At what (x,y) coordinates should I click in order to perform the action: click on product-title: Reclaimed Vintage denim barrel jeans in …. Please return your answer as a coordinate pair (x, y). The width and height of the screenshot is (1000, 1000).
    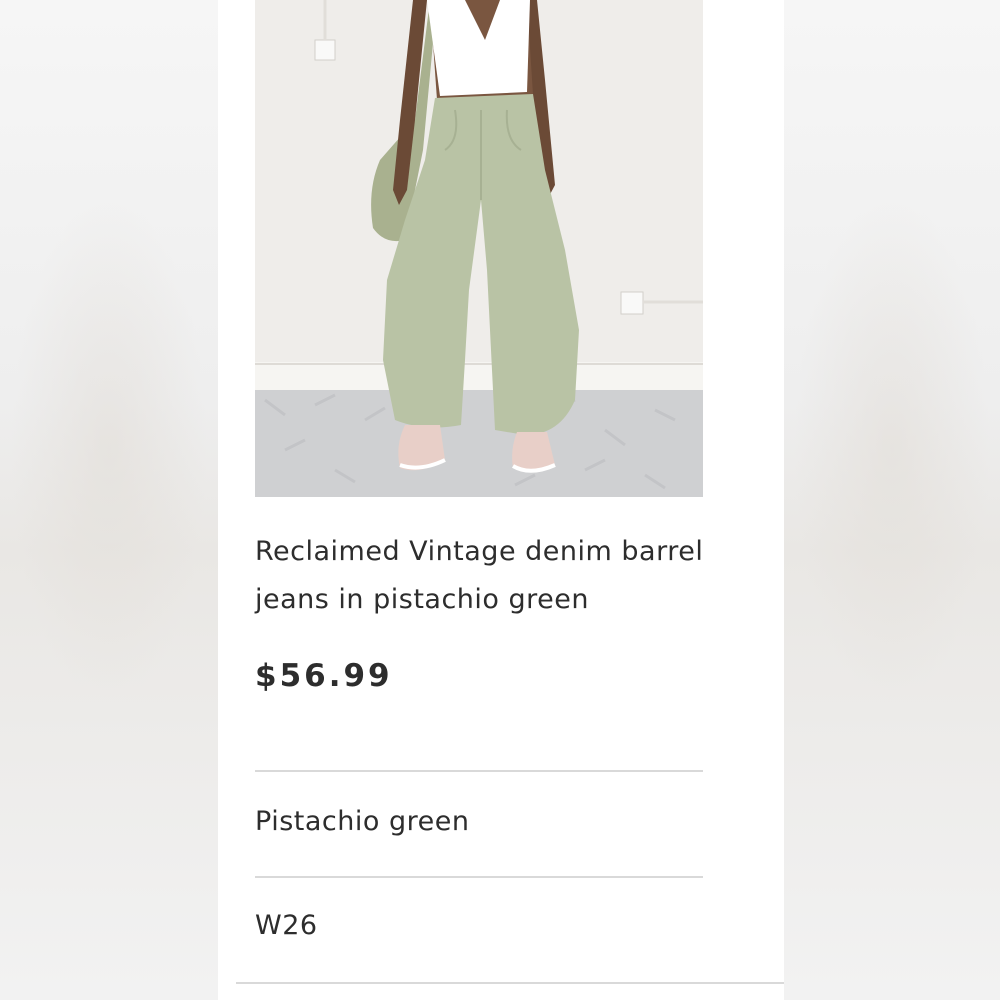
    Looking at the image, I should click on (479, 575).